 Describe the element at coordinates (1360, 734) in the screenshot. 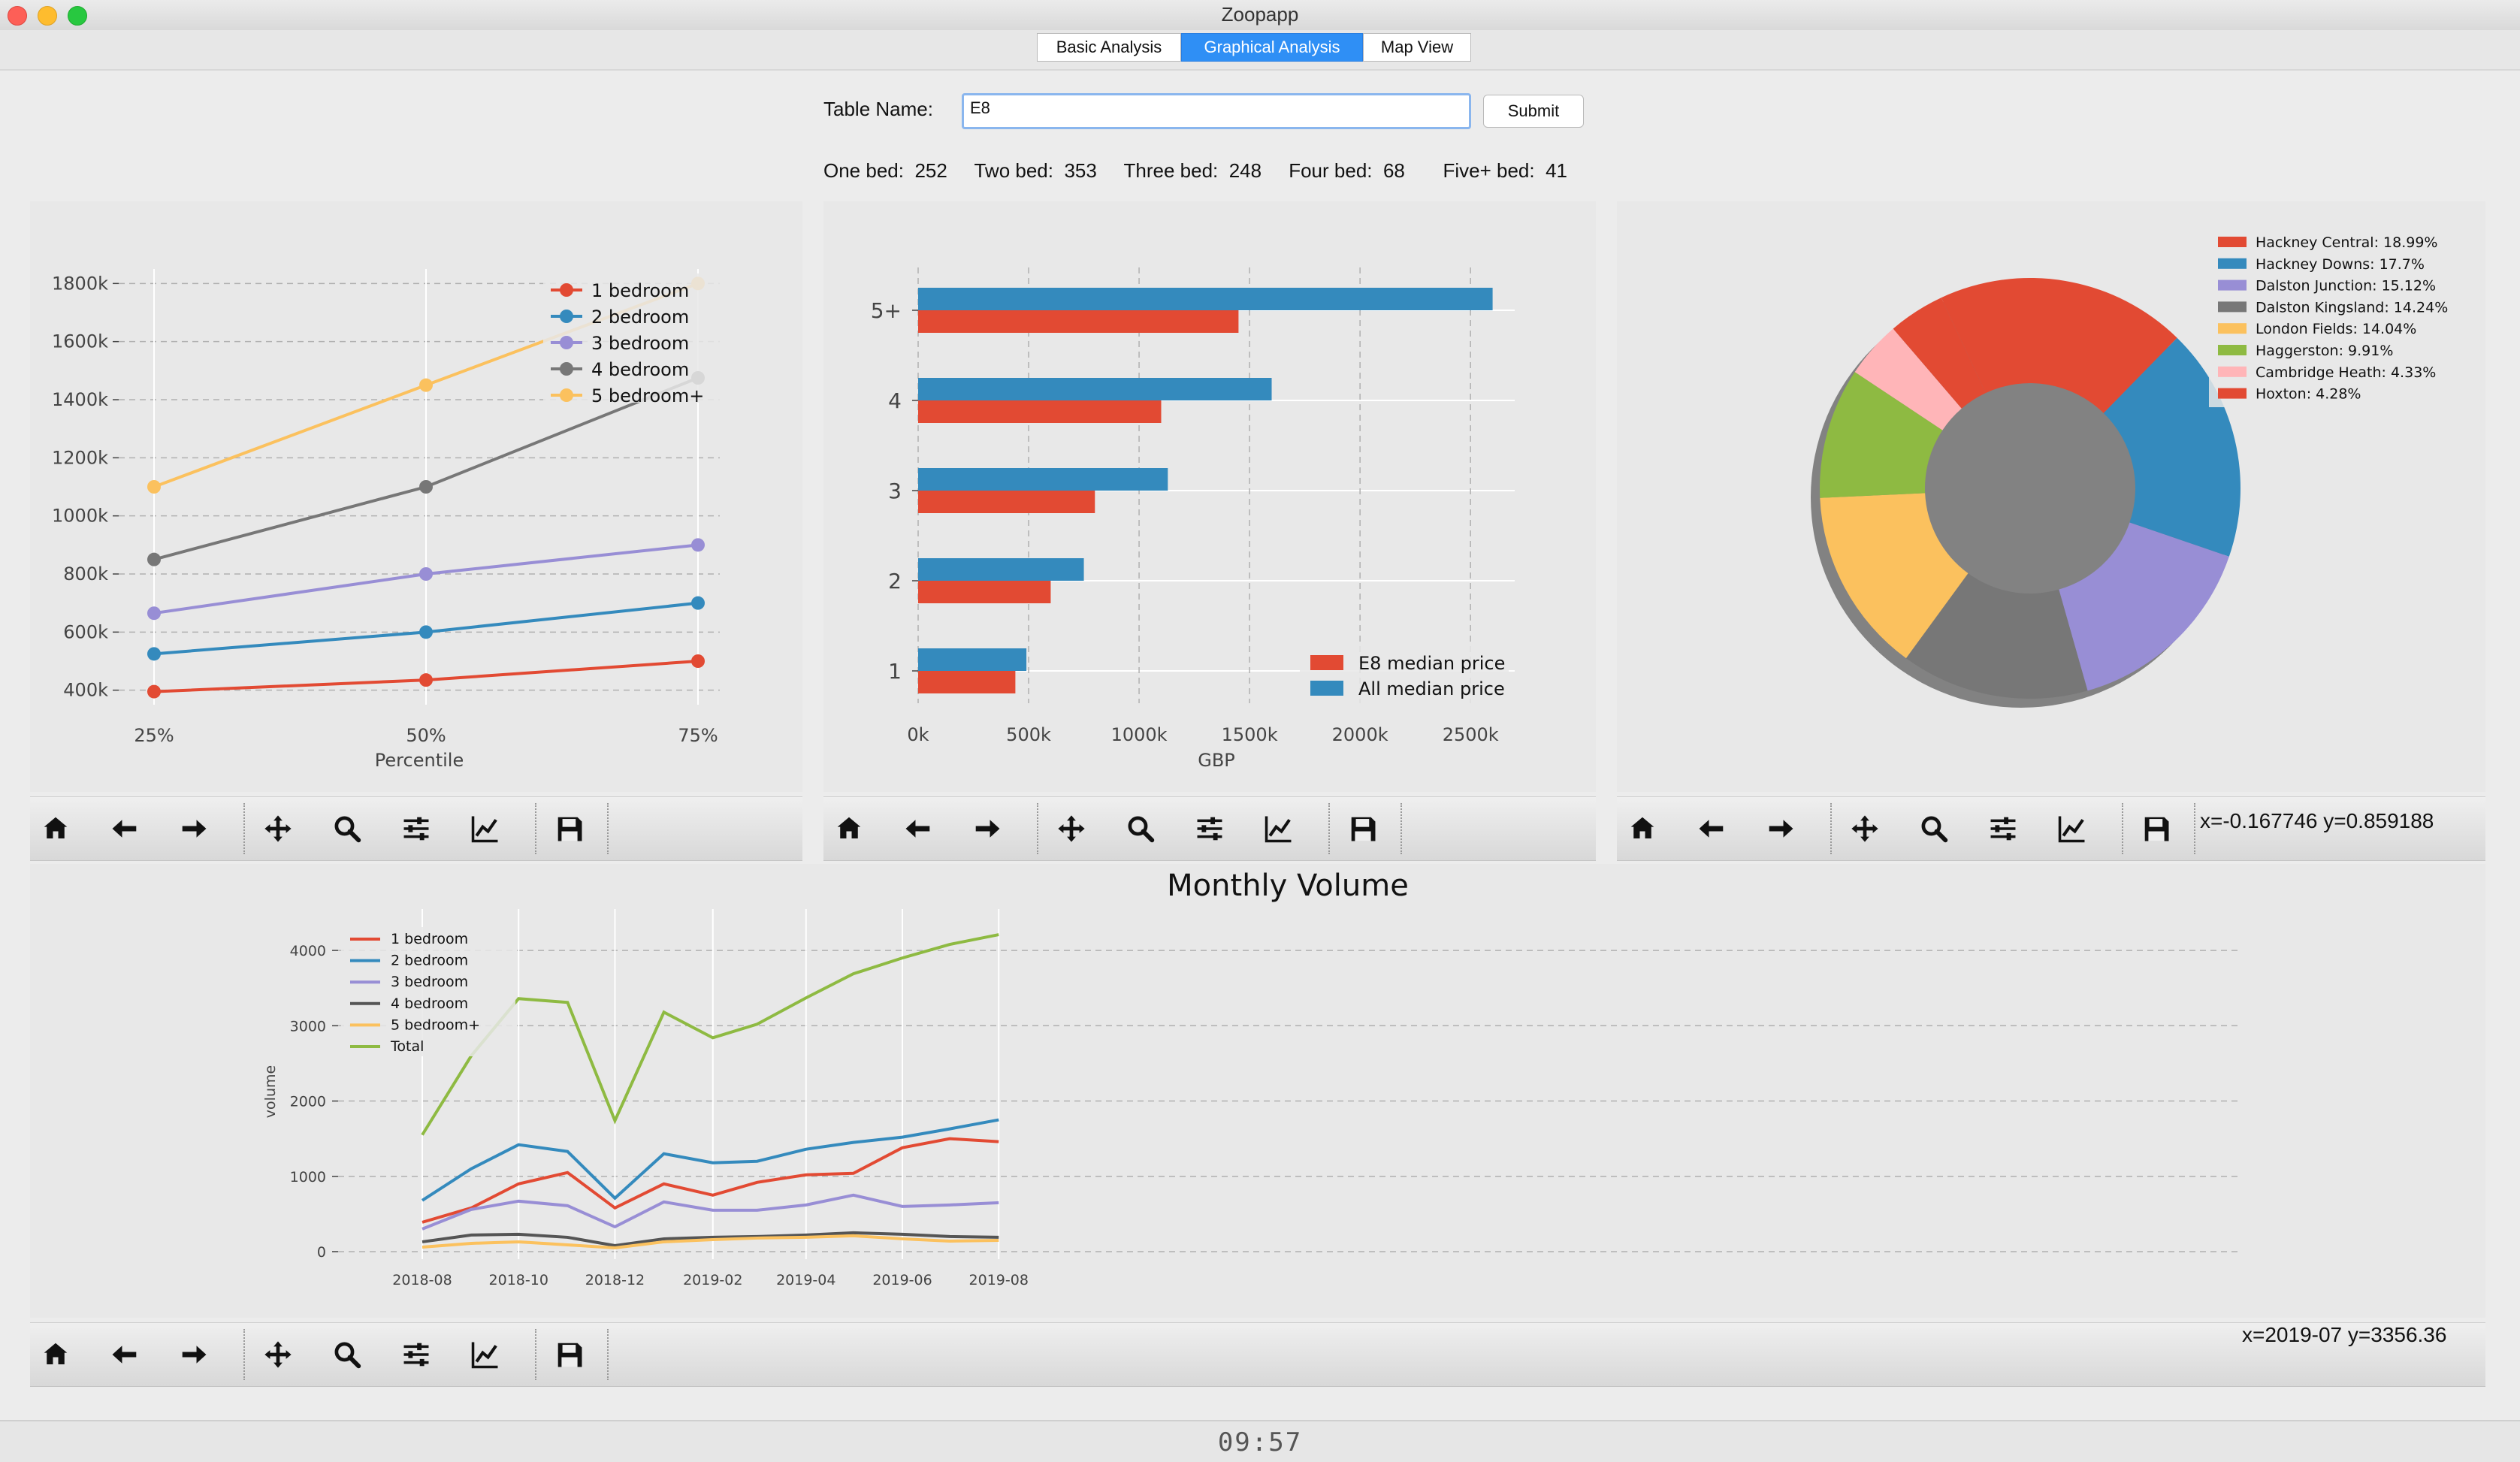

I see `x-tick-label: 2000k` at that location.